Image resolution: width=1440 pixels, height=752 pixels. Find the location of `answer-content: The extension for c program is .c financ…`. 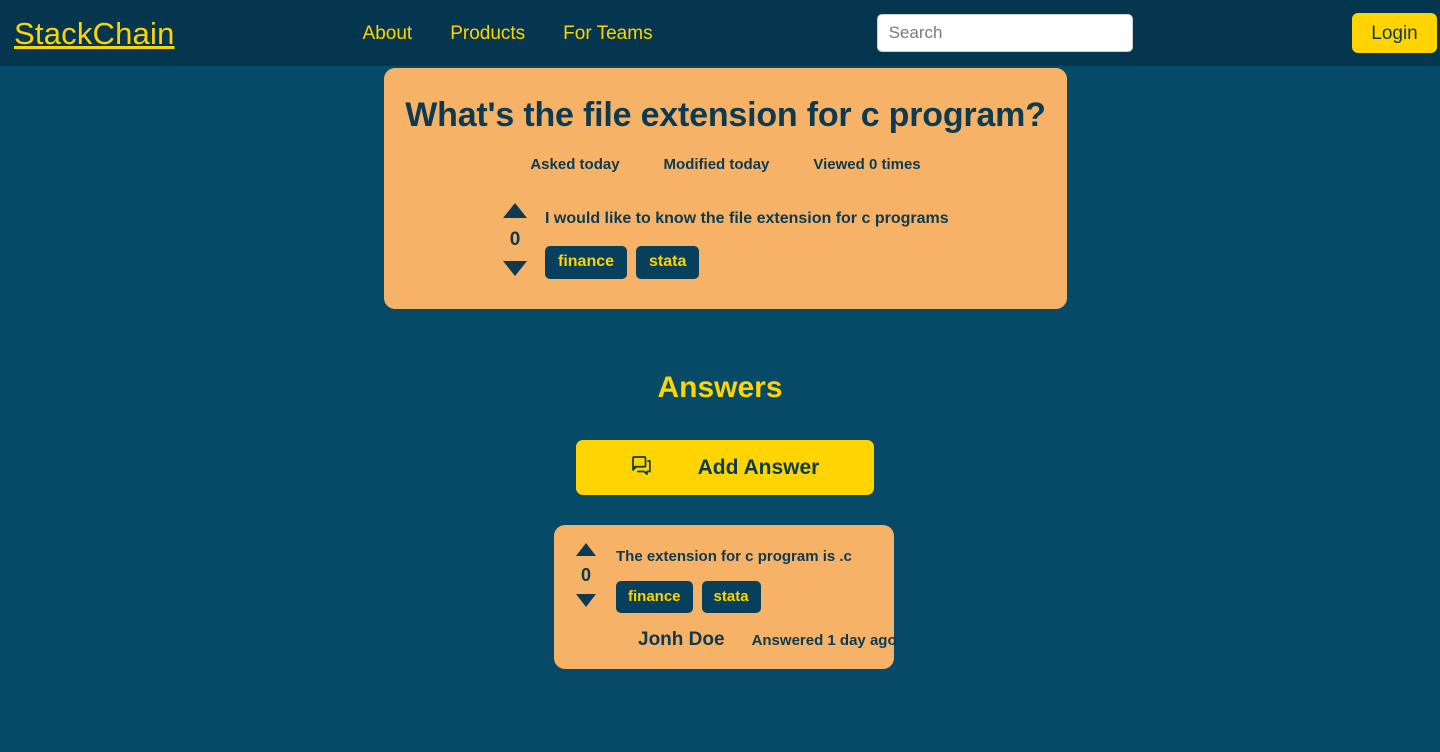

answer-content: The extension for c program is .c financ… is located at coordinates (734, 578).